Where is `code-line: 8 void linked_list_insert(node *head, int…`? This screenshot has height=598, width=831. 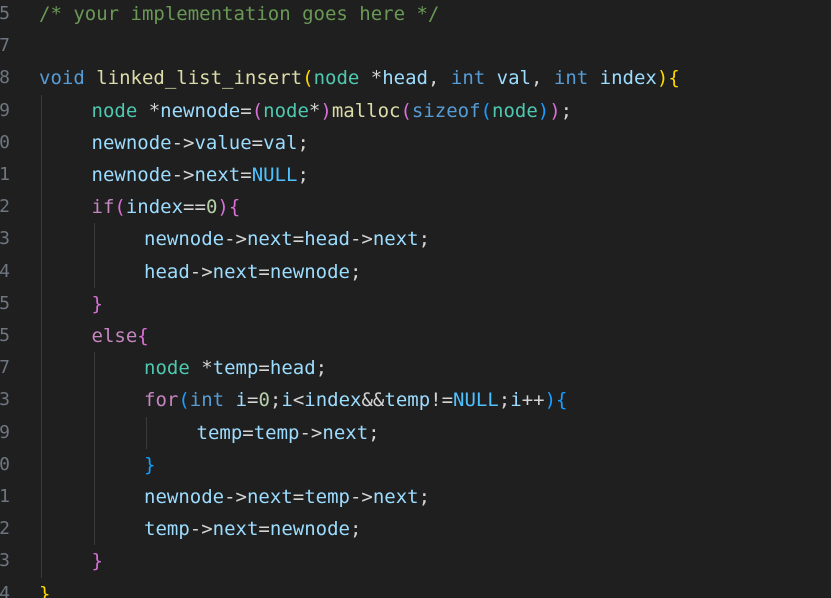 code-line: 8 void linked_list_insert(node *head, int… is located at coordinates (415, 78).